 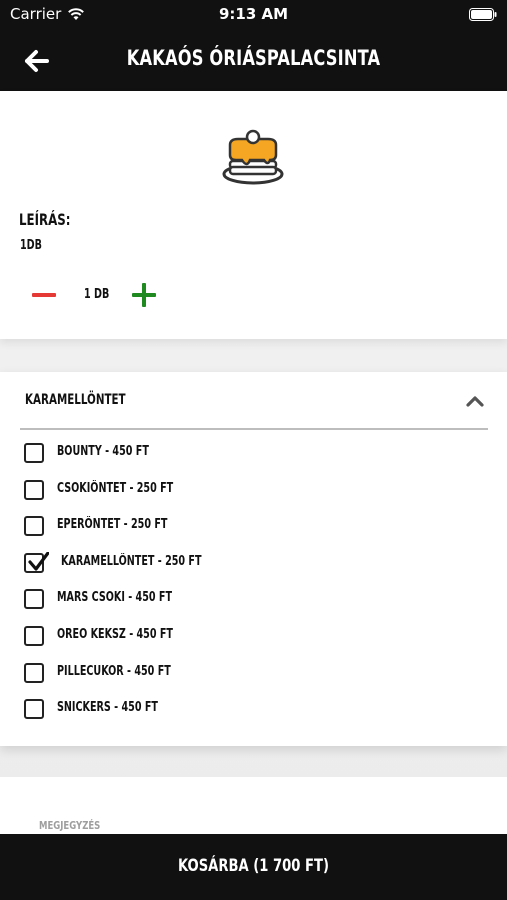 What do you see at coordinates (115, 598) in the screenshot?
I see `option-label: MARS CSOKI - 450 FT` at bounding box center [115, 598].